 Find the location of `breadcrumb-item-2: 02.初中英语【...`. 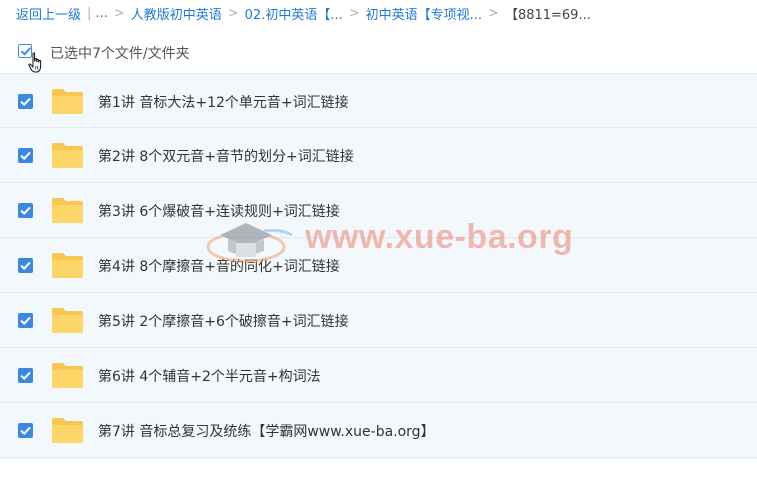

breadcrumb-item-2: 02.初中英语【... is located at coordinates (294, 13).